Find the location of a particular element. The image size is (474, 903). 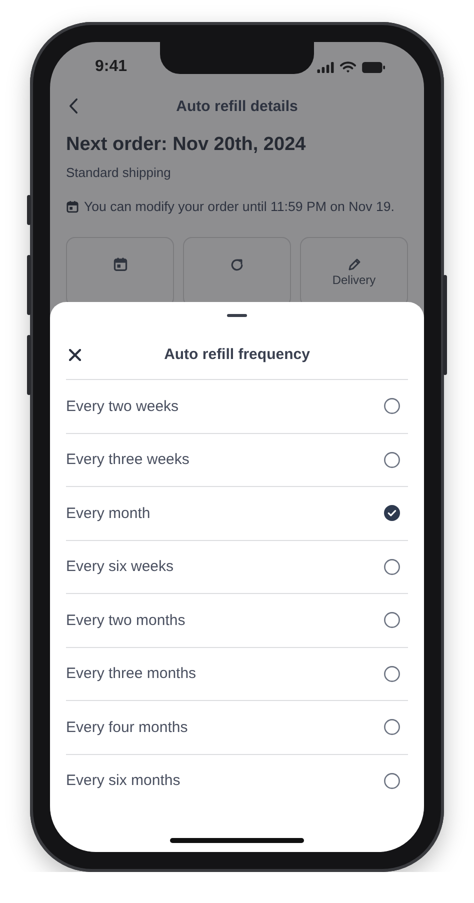

notice-text: You can modify your order until 11:59 PM on Nov 19. is located at coordinates (239, 206).